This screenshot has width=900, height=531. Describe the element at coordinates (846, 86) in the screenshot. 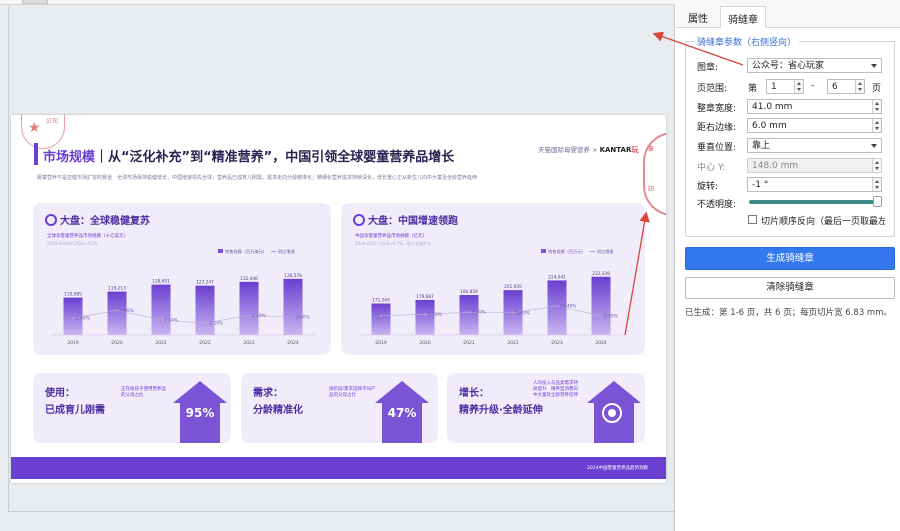

I see `range-to-stepper: 6` at that location.